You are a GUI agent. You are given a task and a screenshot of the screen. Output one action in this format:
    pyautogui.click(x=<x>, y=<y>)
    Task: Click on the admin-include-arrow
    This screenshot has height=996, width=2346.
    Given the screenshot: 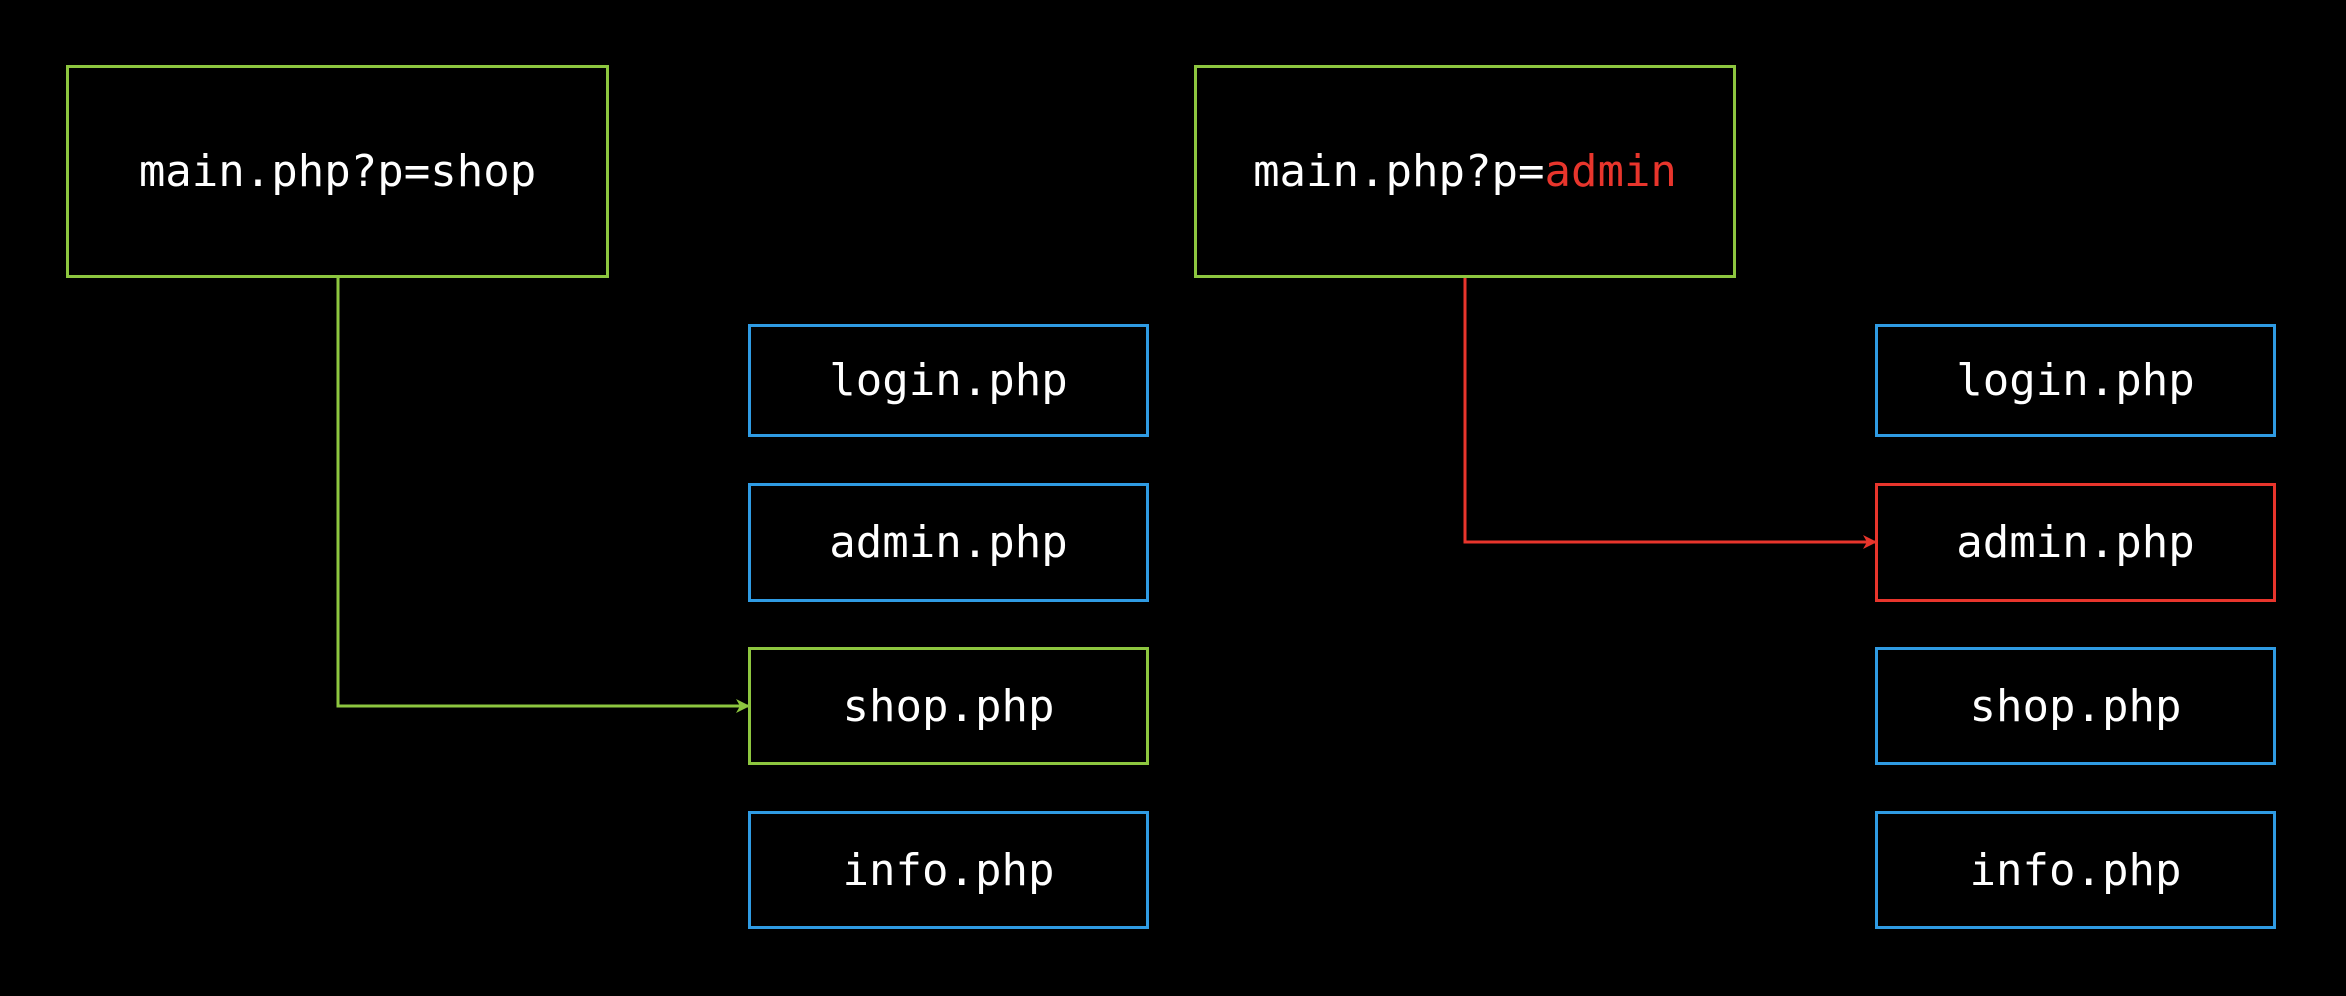 What is the action you would take?
    pyautogui.click(x=1670, y=413)
    